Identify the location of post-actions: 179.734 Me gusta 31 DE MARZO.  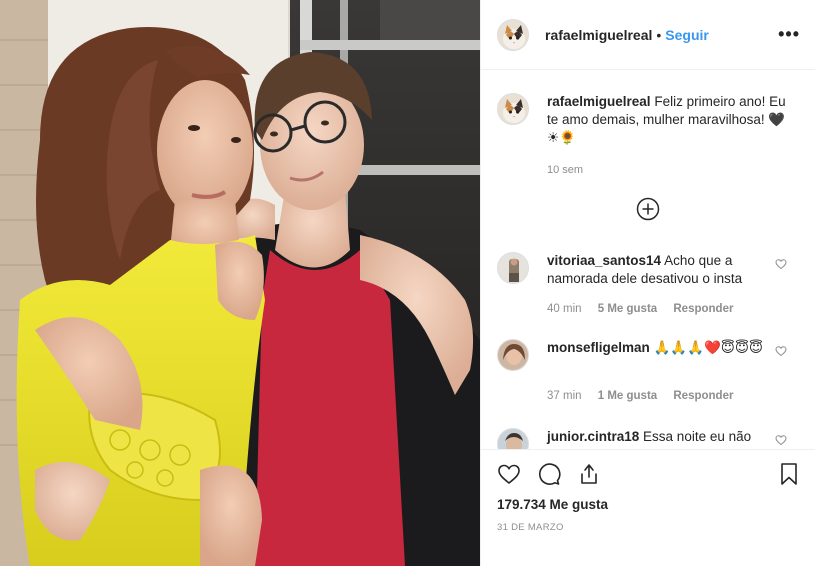
(648, 507).